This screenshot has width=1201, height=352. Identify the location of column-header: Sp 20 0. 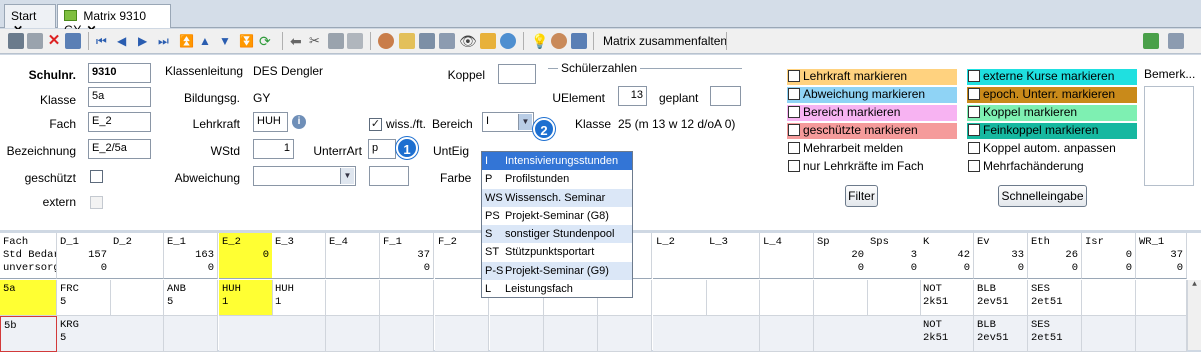
(841, 256).